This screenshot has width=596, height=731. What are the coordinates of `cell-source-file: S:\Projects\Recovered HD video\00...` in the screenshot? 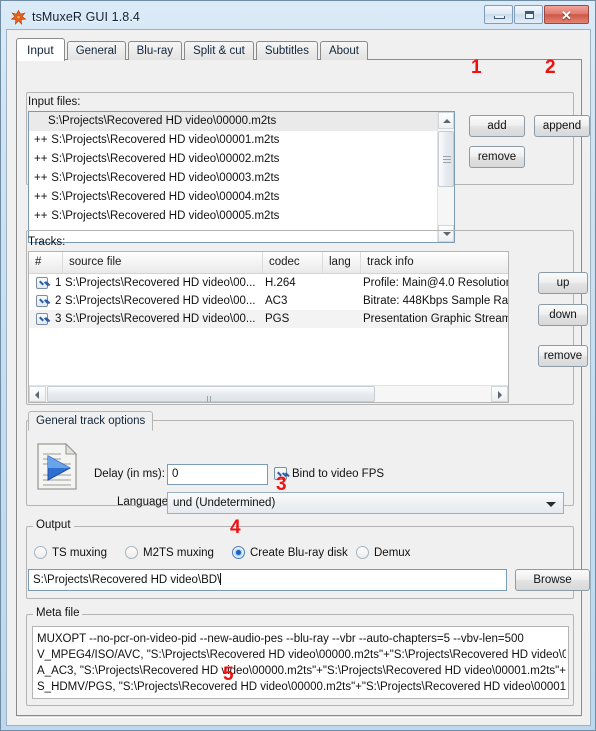 It's located at (160, 319).